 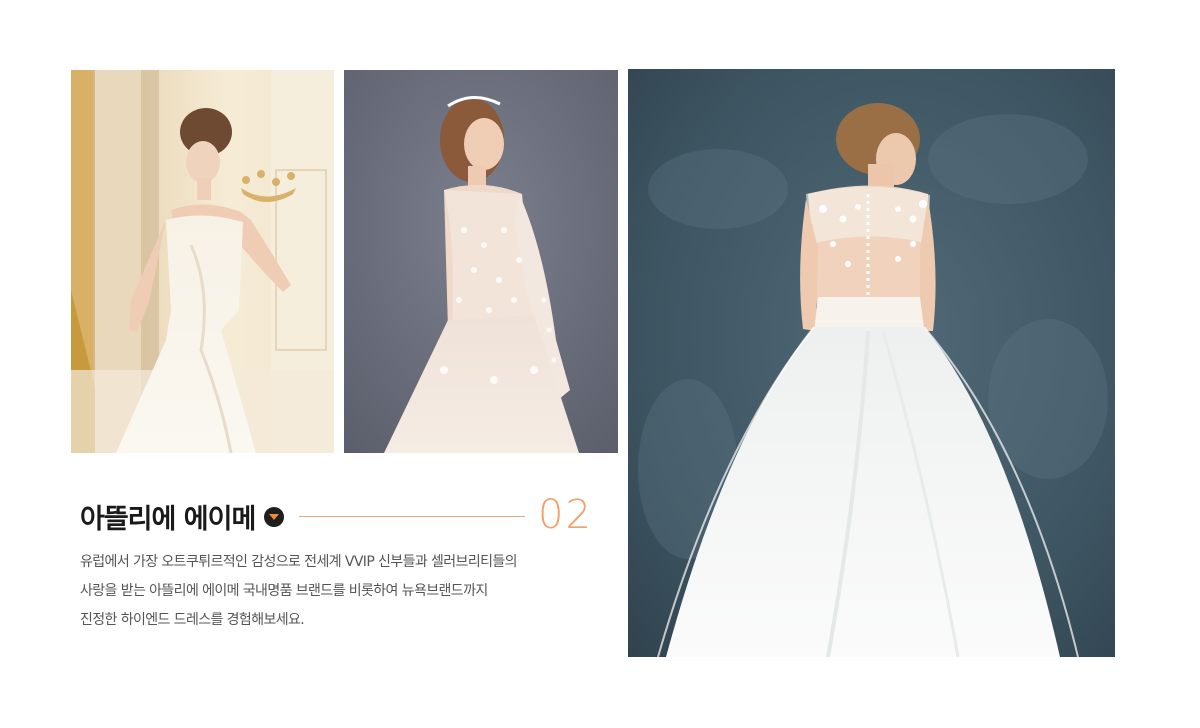 I want to click on dress-photo-strapless, so click(x=202, y=261).